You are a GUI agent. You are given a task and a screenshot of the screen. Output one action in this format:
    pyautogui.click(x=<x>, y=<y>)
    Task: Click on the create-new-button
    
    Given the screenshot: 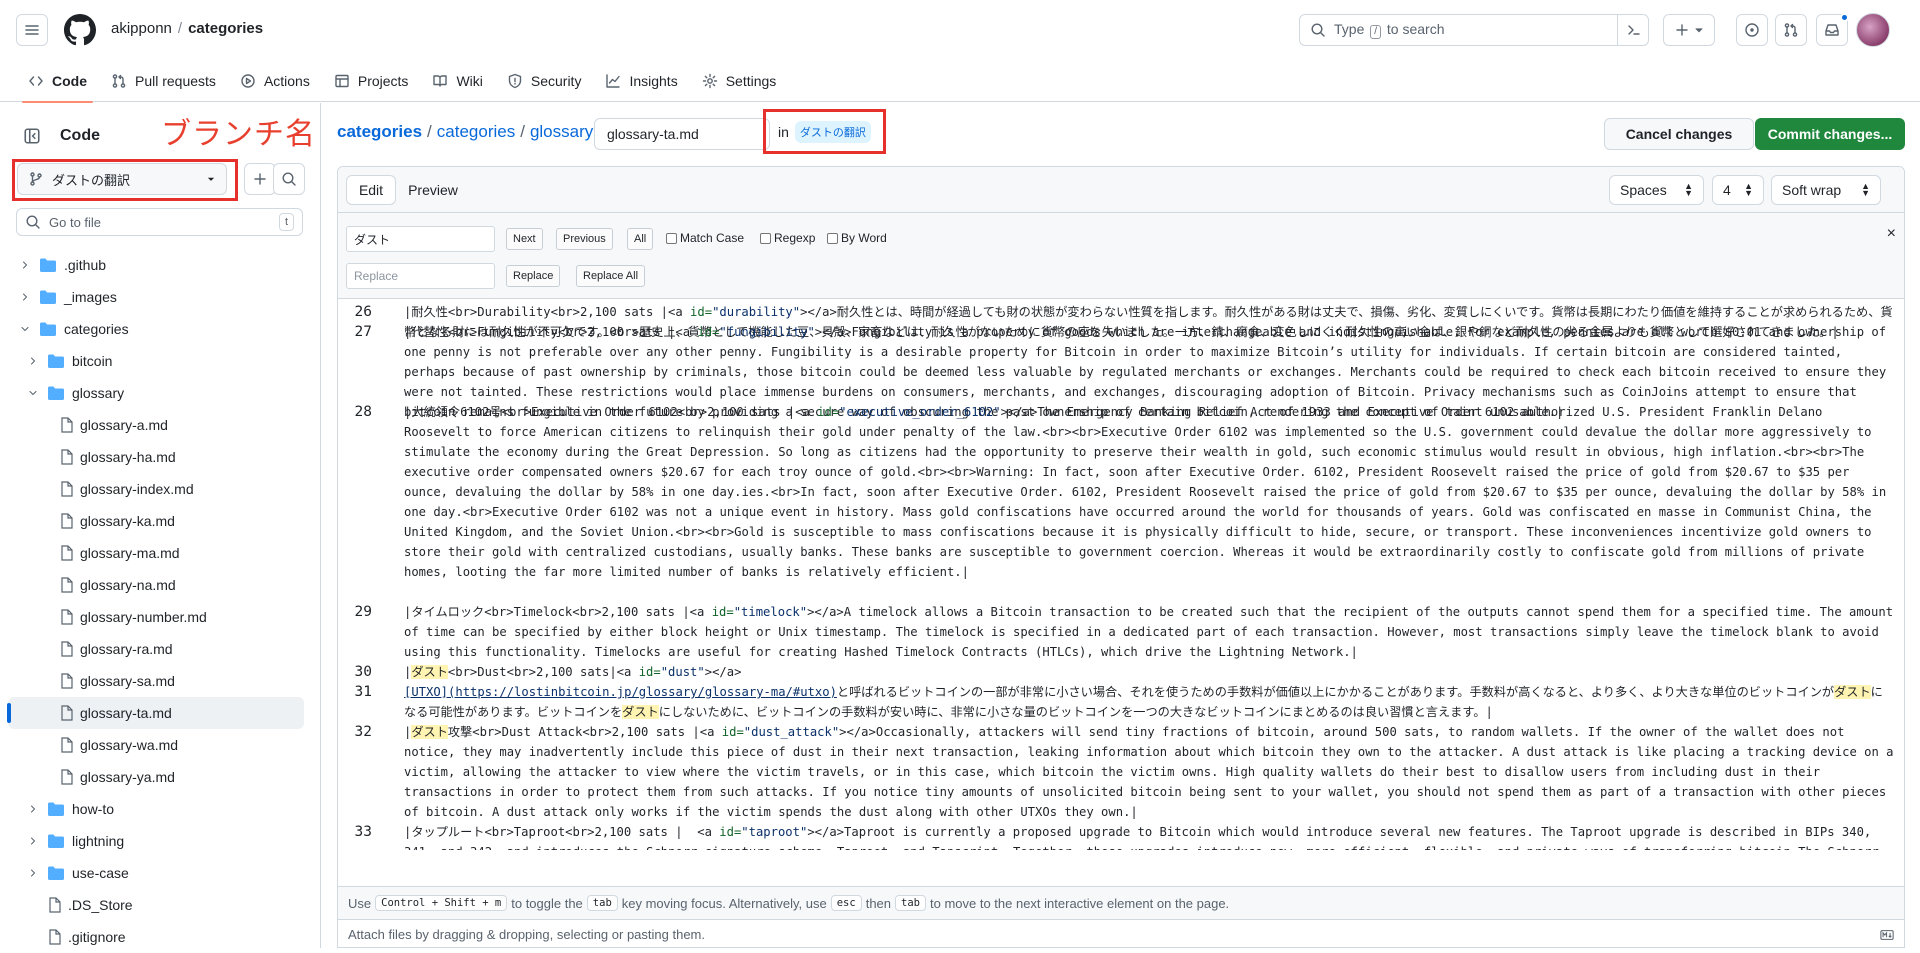 What is the action you would take?
    pyautogui.click(x=1689, y=30)
    